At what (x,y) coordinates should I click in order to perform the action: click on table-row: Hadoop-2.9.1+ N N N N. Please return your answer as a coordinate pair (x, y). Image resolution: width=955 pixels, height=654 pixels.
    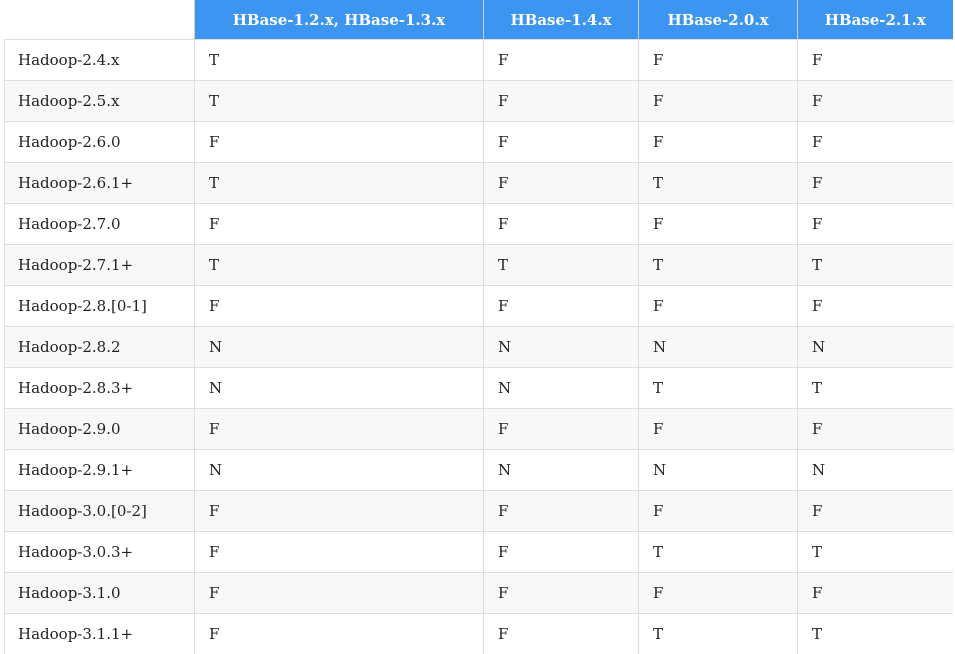
    Looking at the image, I should click on (478, 470).